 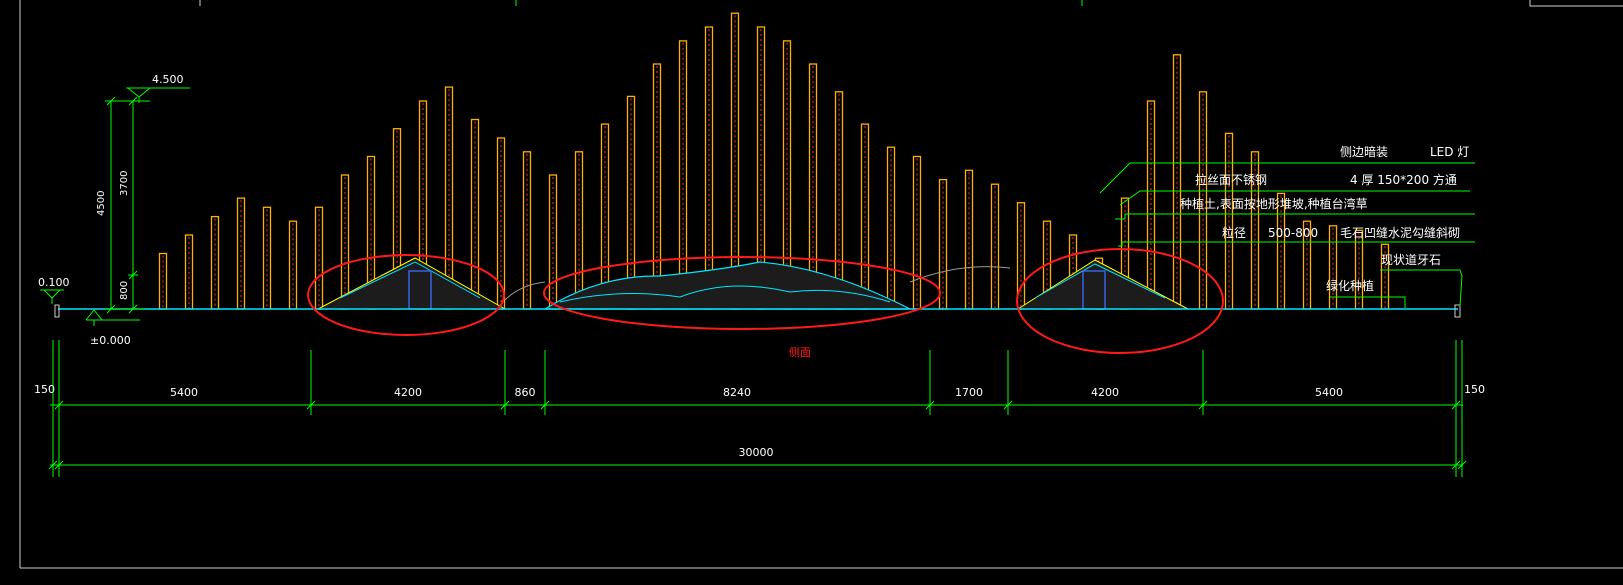 I want to click on drawing-title: 侧面, so click(x=800, y=352).